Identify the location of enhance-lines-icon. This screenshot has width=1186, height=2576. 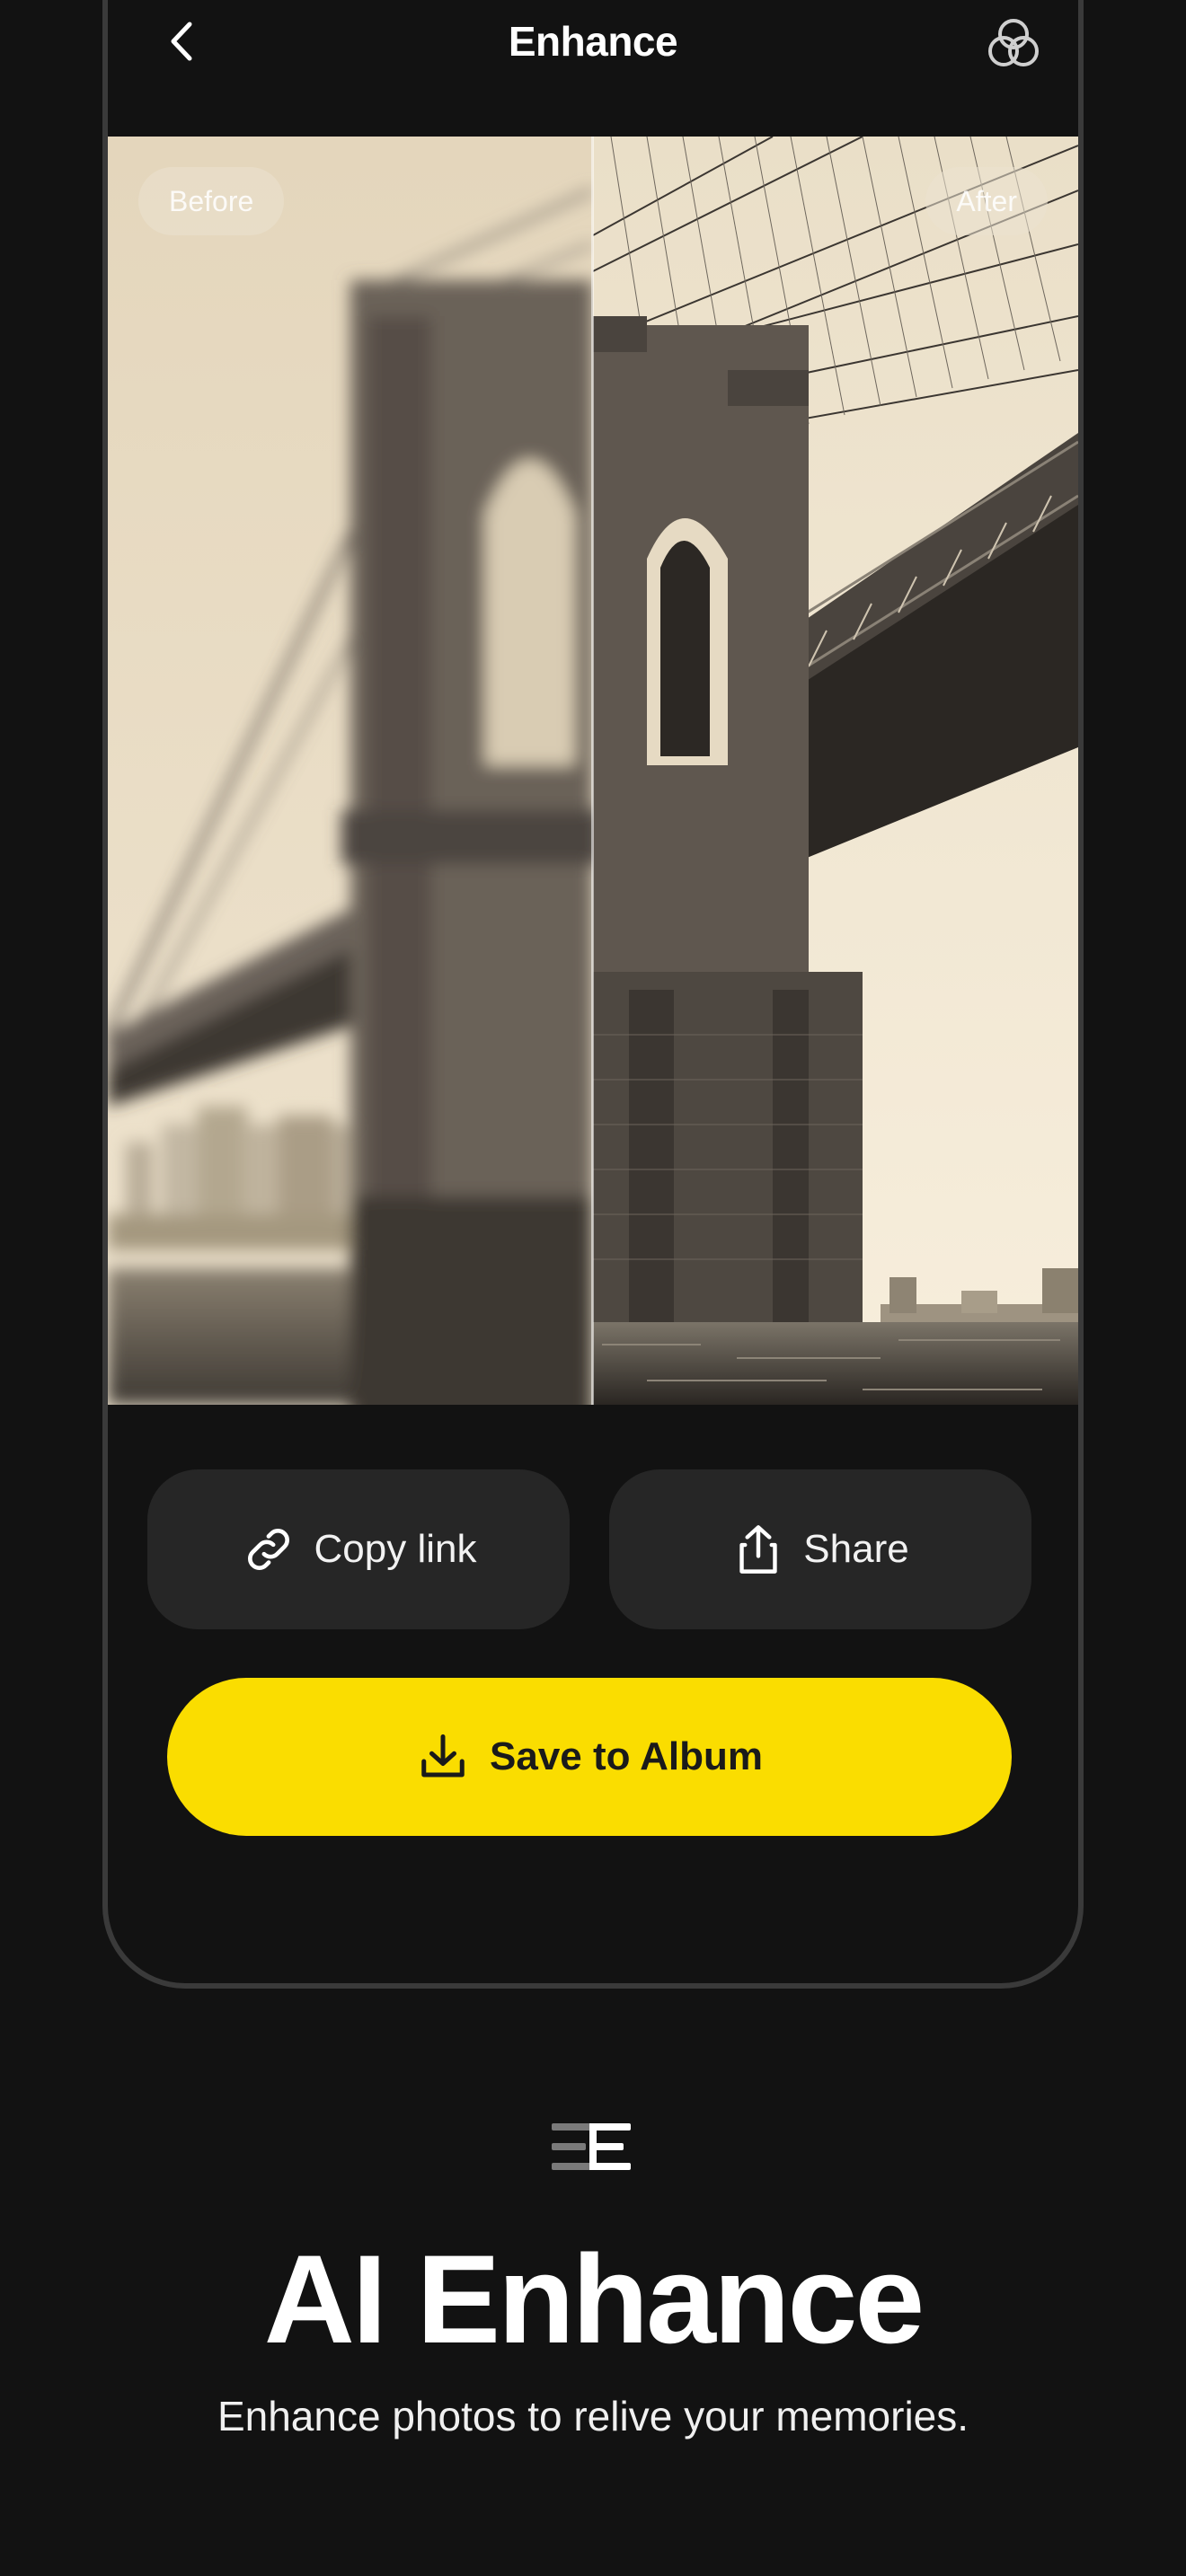
(591, 2146).